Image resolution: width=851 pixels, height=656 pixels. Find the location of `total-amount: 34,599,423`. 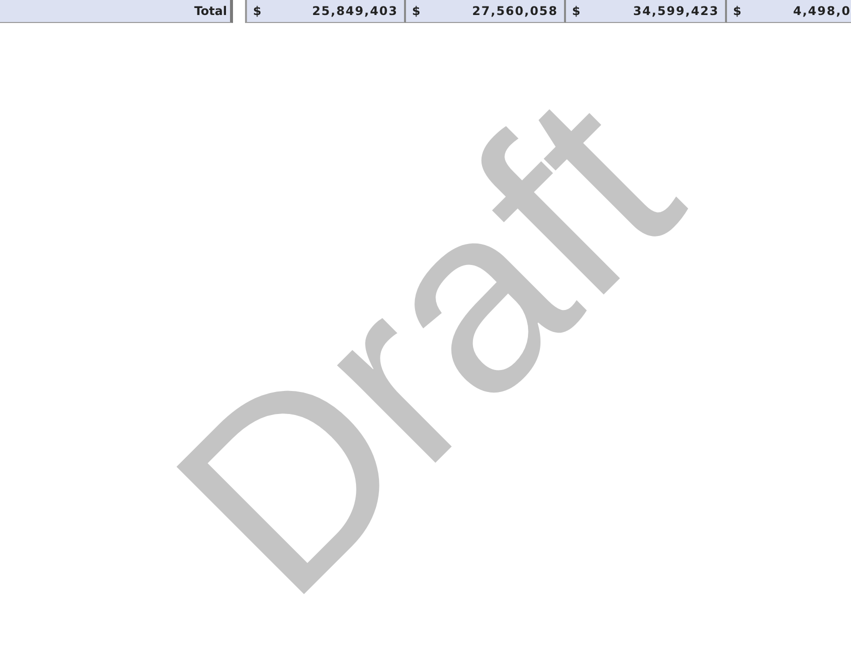

total-amount: 34,599,423 is located at coordinates (676, 11).